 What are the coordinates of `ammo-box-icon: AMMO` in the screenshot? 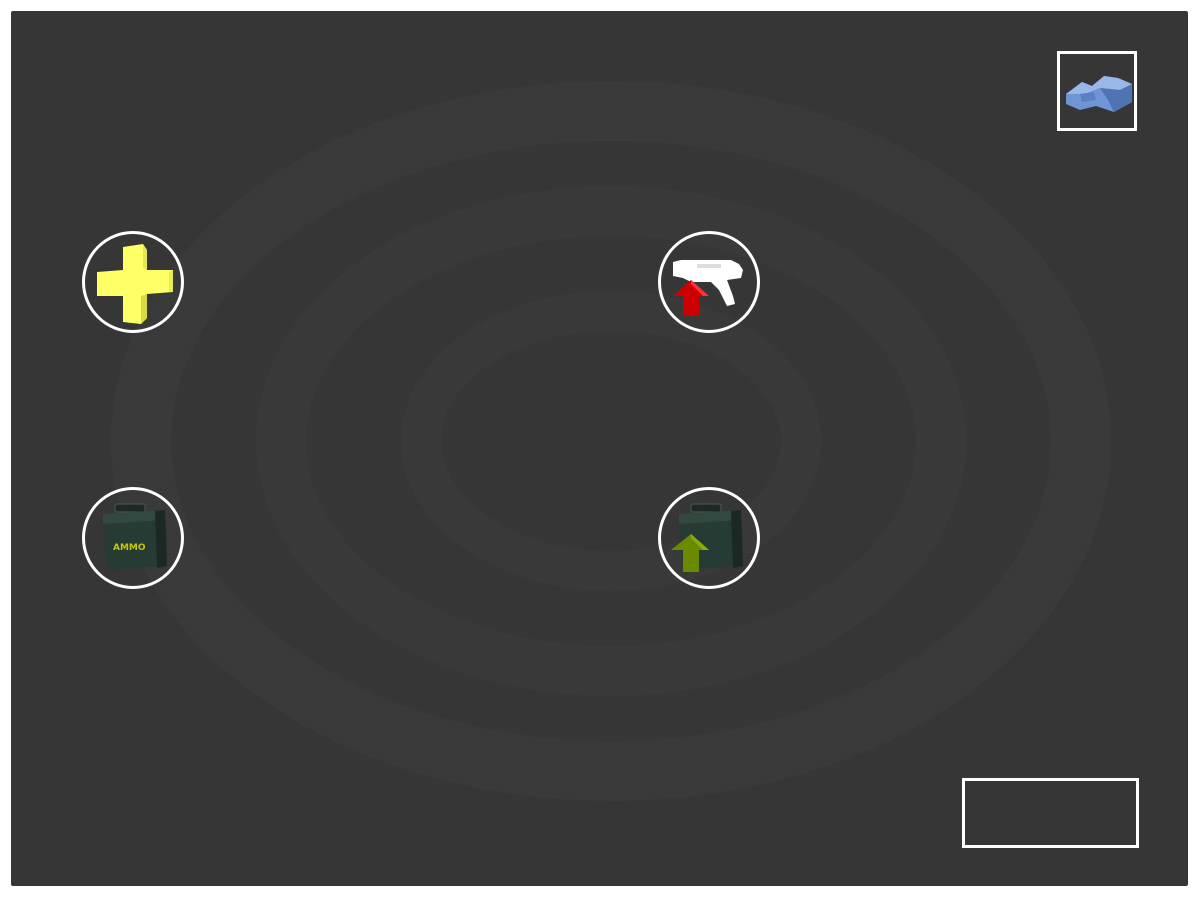 It's located at (135, 536).